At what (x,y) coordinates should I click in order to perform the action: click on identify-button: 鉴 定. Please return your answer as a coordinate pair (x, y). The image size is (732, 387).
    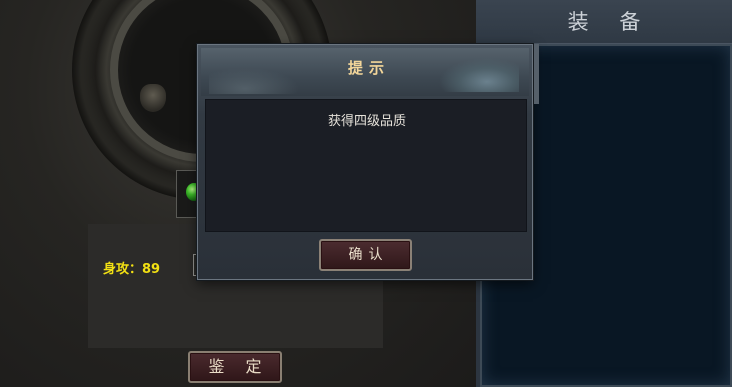
    Looking at the image, I should click on (235, 367).